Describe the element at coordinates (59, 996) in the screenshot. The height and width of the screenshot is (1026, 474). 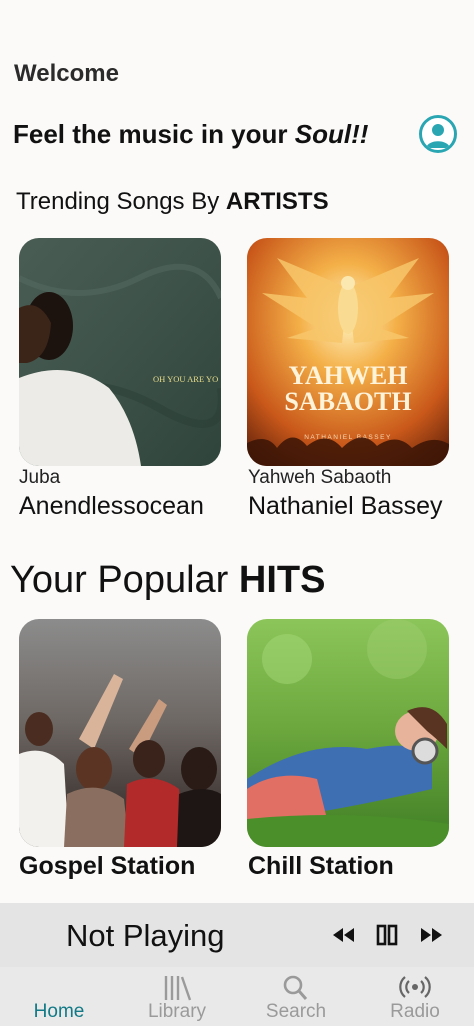
I see `tab-home: Home` at that location.